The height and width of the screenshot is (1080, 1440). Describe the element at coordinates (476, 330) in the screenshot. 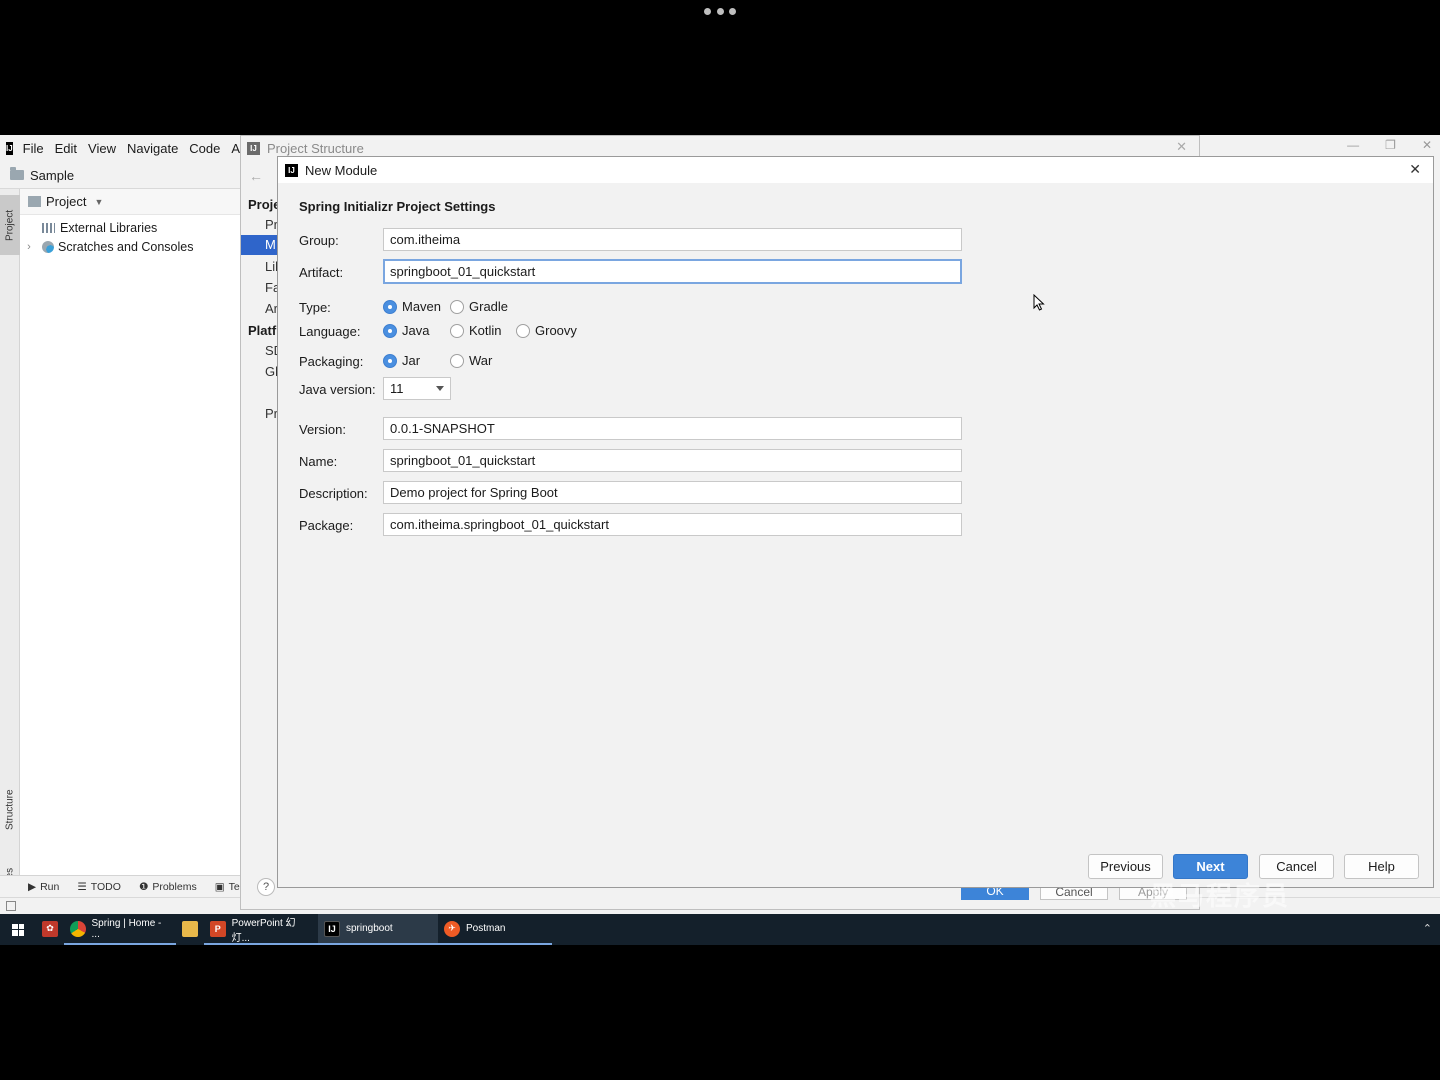

I see `language-radio-kotlin: Kotlin` at that location.